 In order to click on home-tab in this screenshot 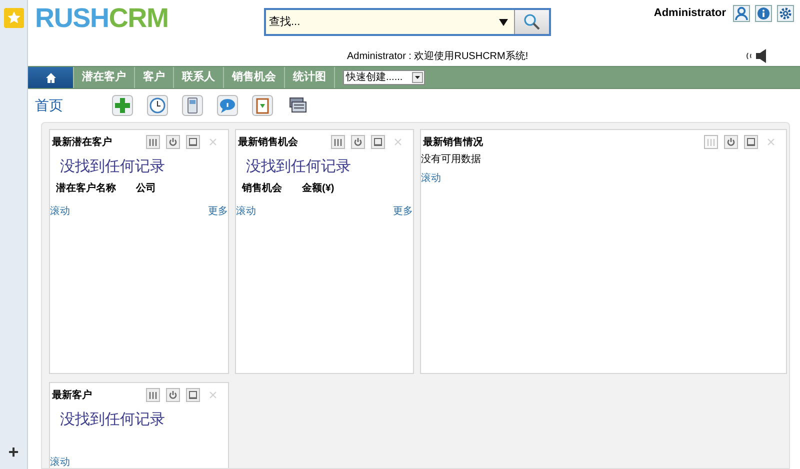, I will do `click(51, 77)`.